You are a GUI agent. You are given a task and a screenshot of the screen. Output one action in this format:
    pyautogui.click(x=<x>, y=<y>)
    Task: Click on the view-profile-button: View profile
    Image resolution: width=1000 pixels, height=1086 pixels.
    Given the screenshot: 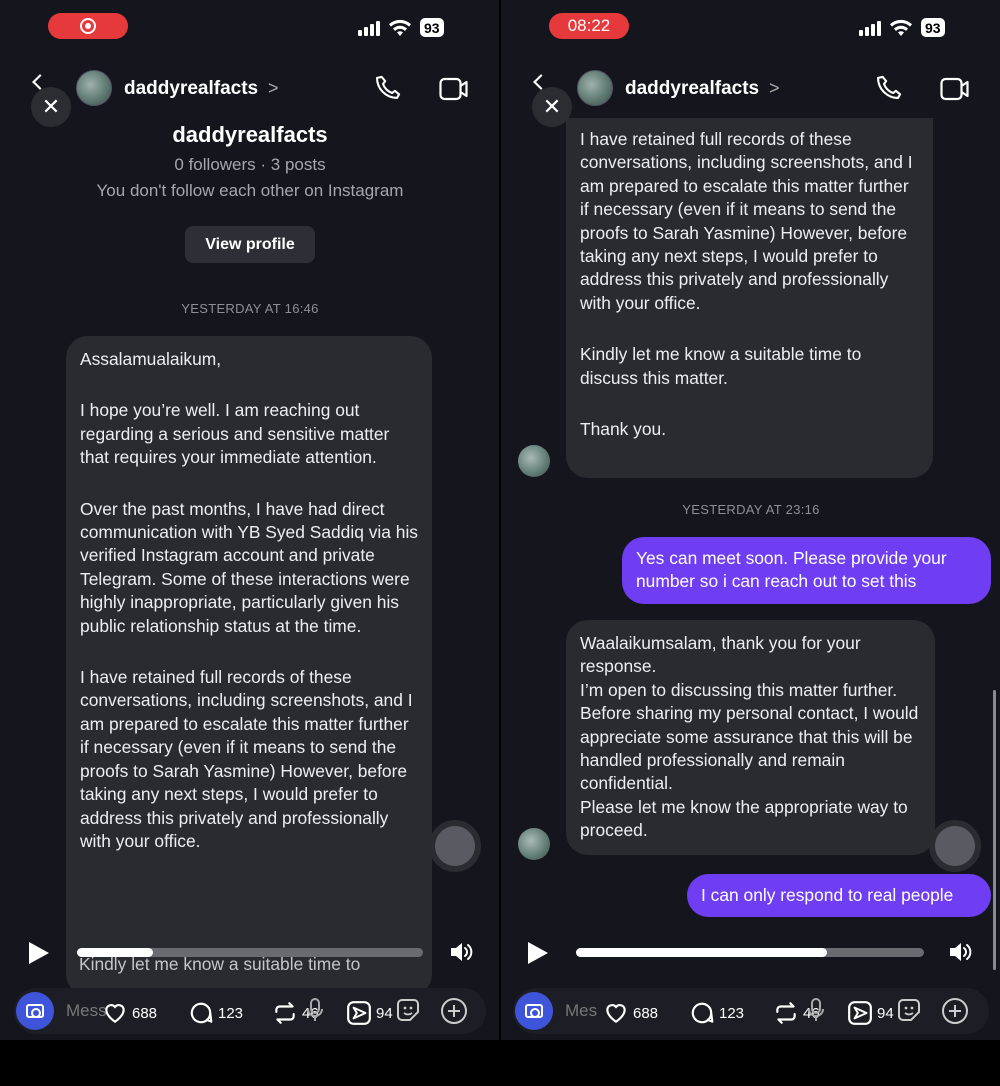 What is the action you would take?
    pyautogui.click(x=250, y=244)
    